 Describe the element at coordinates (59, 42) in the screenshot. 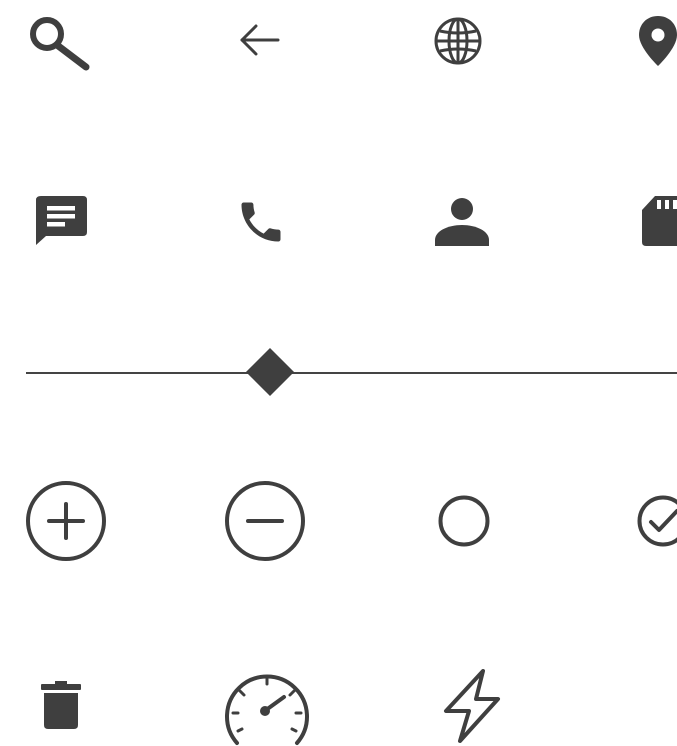

I see `search-icon` at that location.